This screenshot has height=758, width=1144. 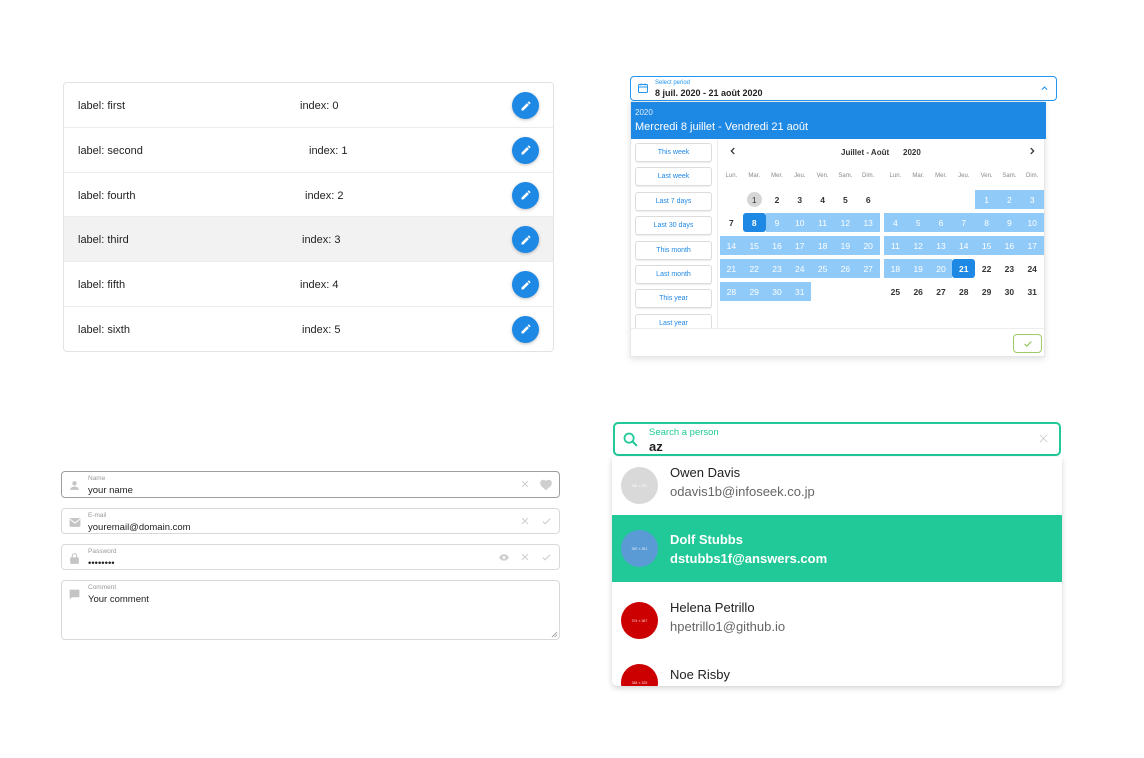 What do you see at coordinates (308, 105) in the screenshot?
I see `list-item: label: first index: 0` at bounding box center [308, 105].